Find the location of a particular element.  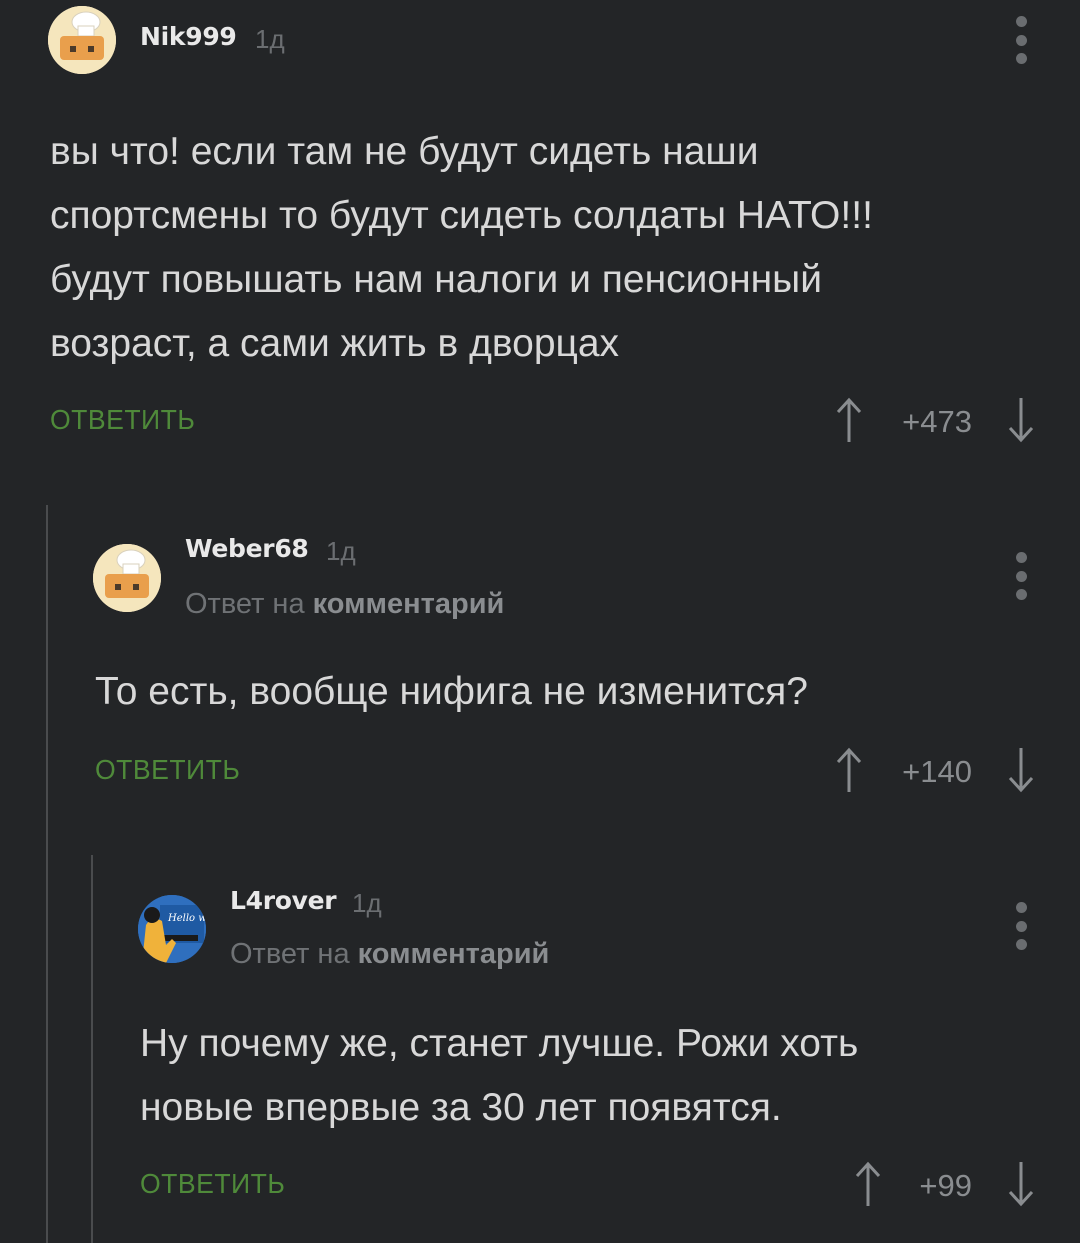

username: L4rover is located at coordinates (283, 900).